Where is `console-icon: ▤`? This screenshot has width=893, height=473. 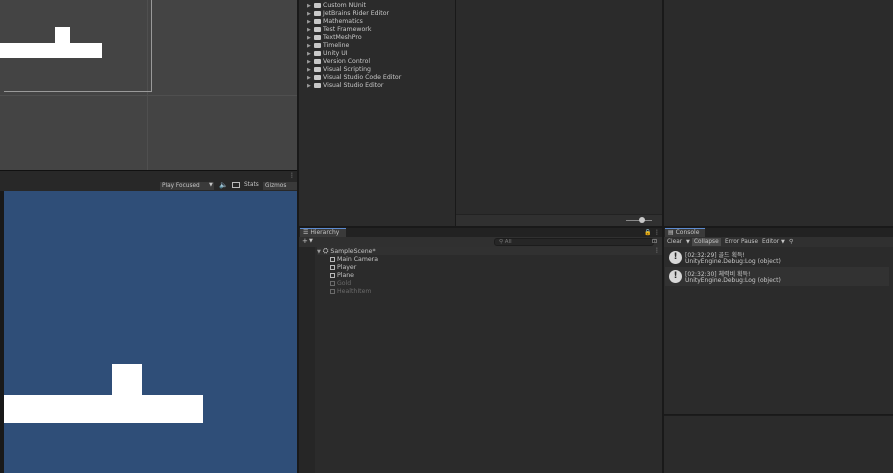
console-icon: ▤ is located at coordinates (671, 232).